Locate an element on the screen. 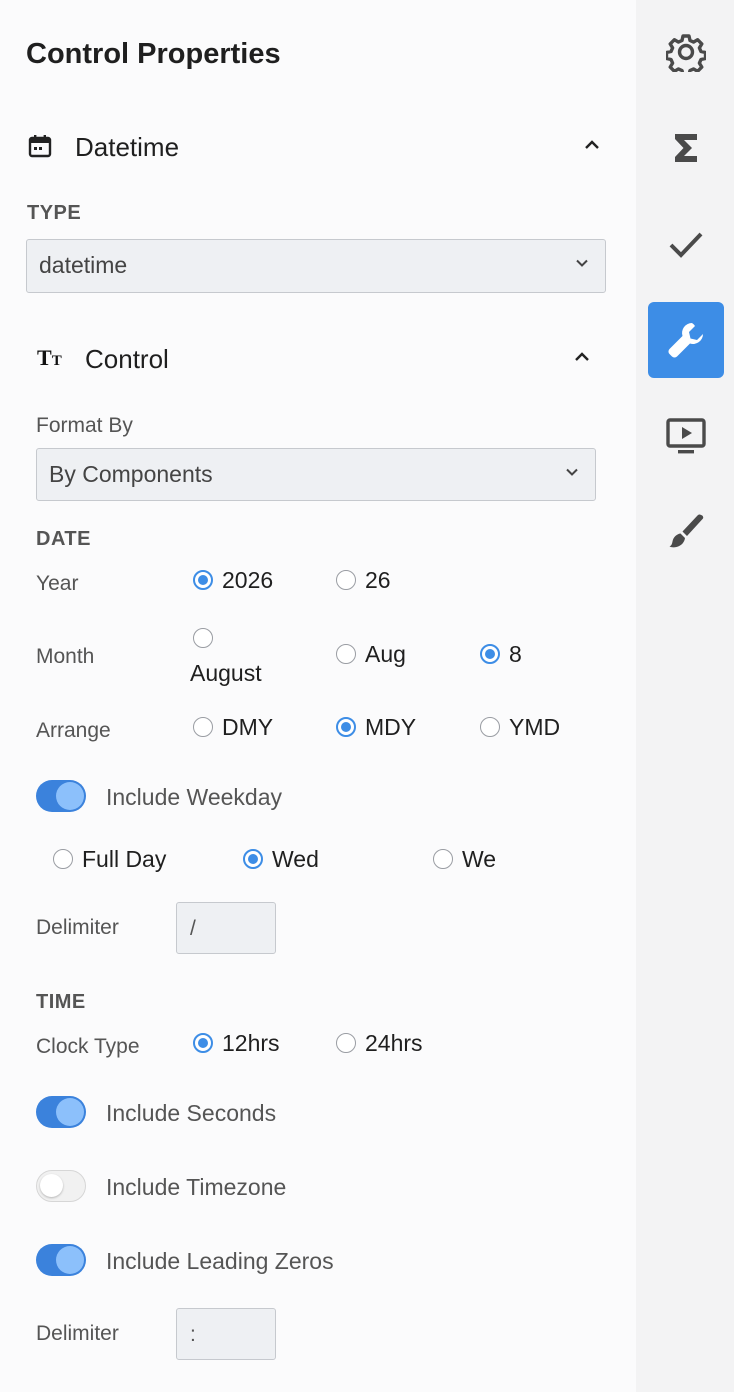 This screenshot has width=734, height=1392. type-select: datetime is located at coordinates (316, 266).